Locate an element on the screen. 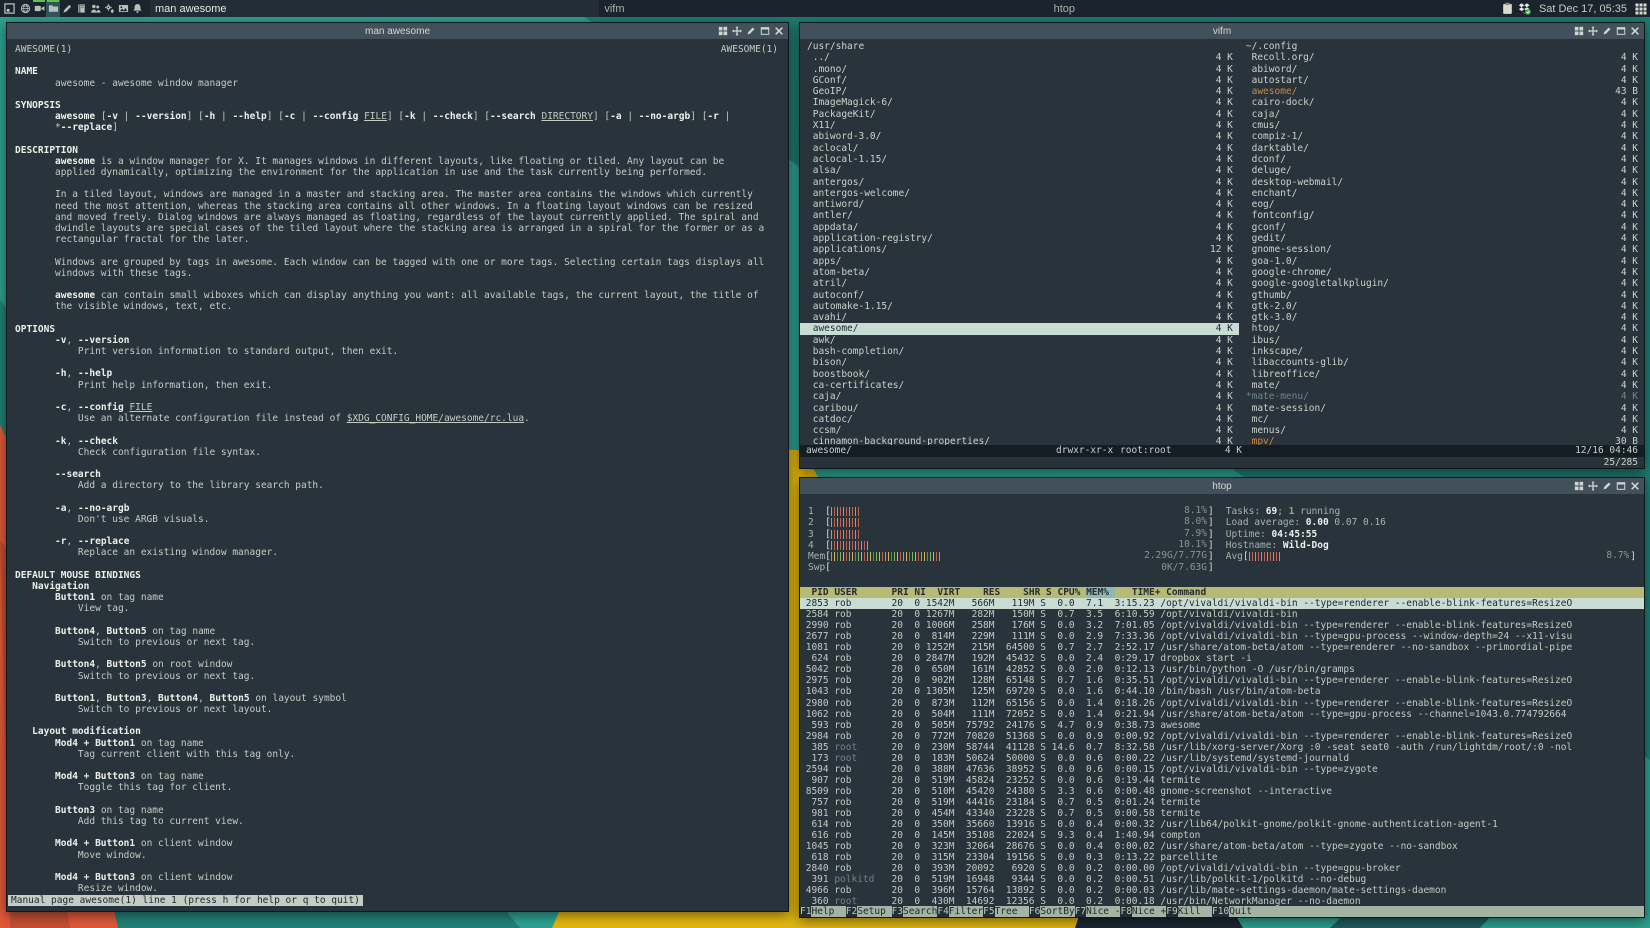 This screenshot has width=1650, height=928. file-row: alsa/4 K is located at coordinates (1019, 170).